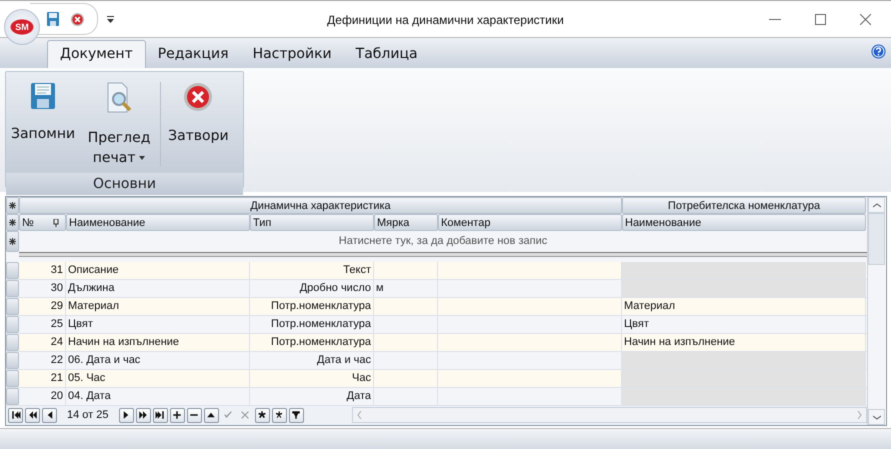 Image resolution: width=891 pixels, height=449 pixels. Describe the element at coordinates (42, 360) in the screenshot. I see `table-cell: 22` at that location.